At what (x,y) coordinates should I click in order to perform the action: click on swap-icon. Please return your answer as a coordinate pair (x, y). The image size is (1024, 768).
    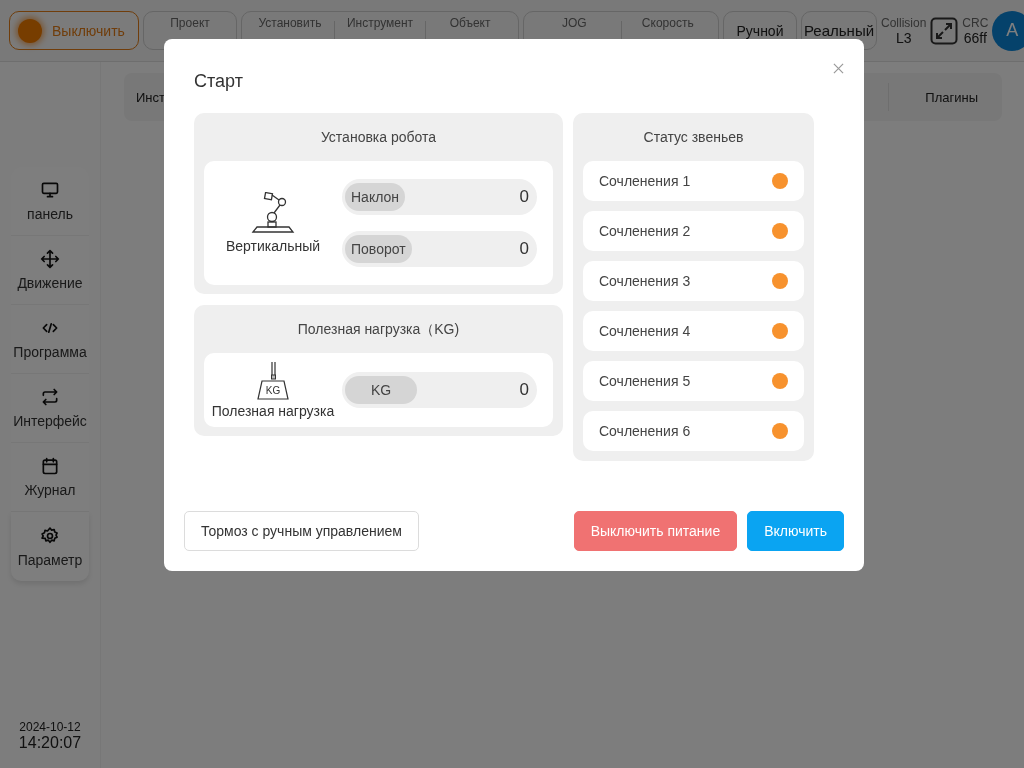
    Looking at the image, I should click on (50, 397).